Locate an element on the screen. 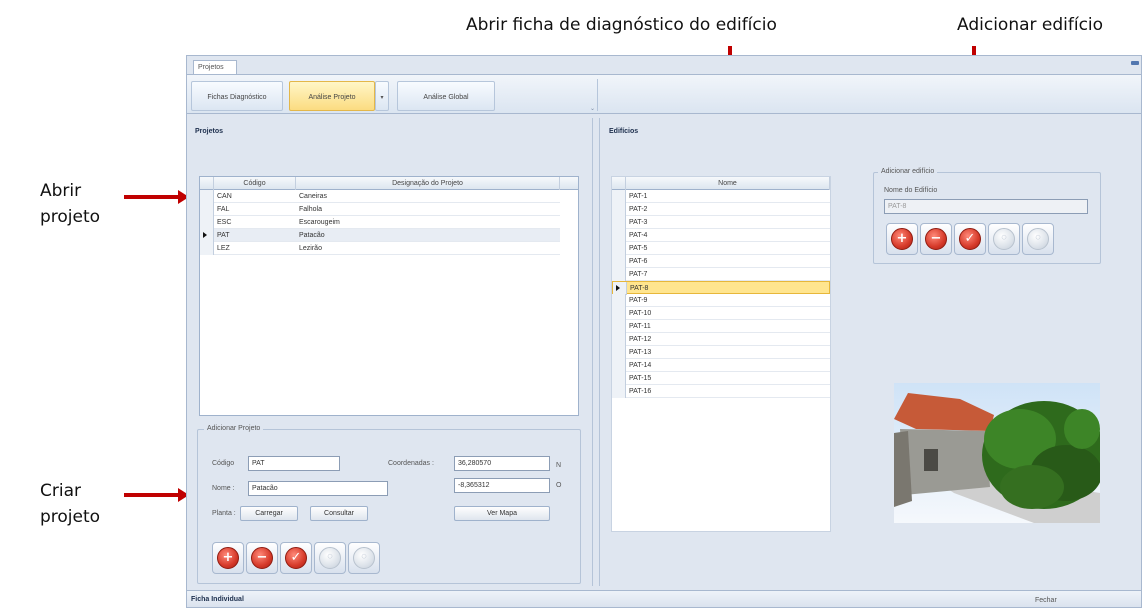 The width and height of the screenshot is (1142, 608). annotation-line-1: Criar is located at coordinates (60, 491).